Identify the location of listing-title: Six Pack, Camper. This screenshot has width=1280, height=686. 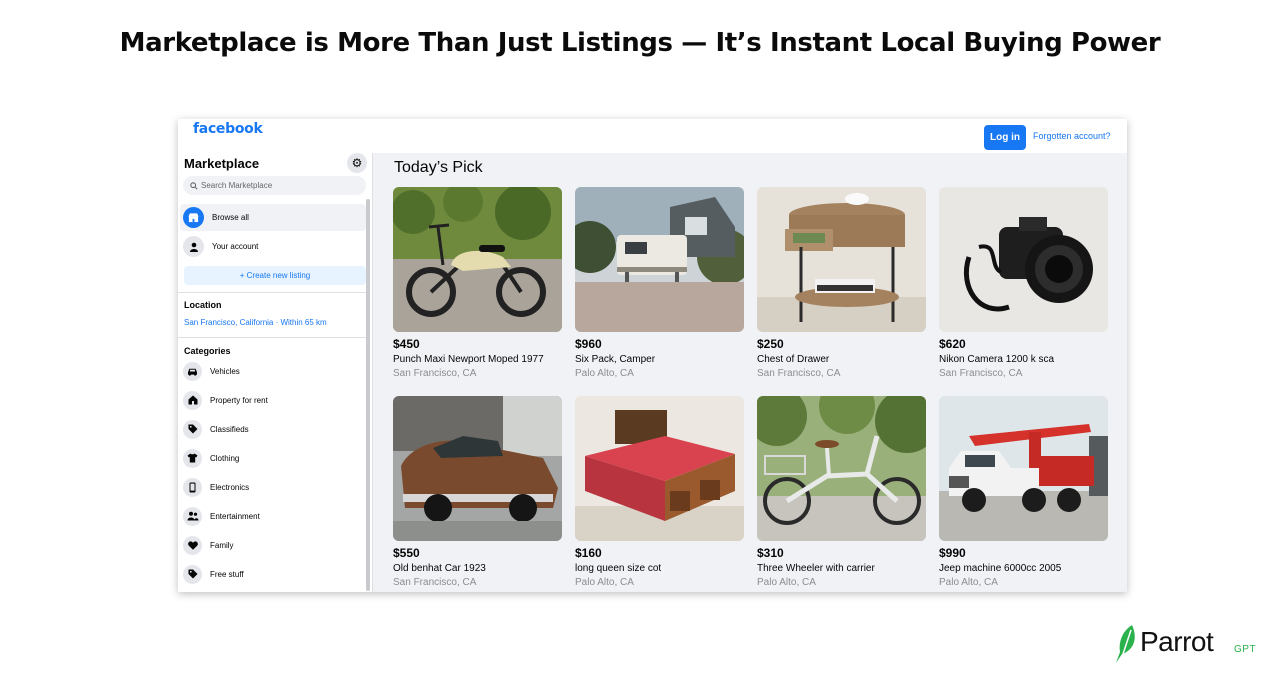
(615, 359).